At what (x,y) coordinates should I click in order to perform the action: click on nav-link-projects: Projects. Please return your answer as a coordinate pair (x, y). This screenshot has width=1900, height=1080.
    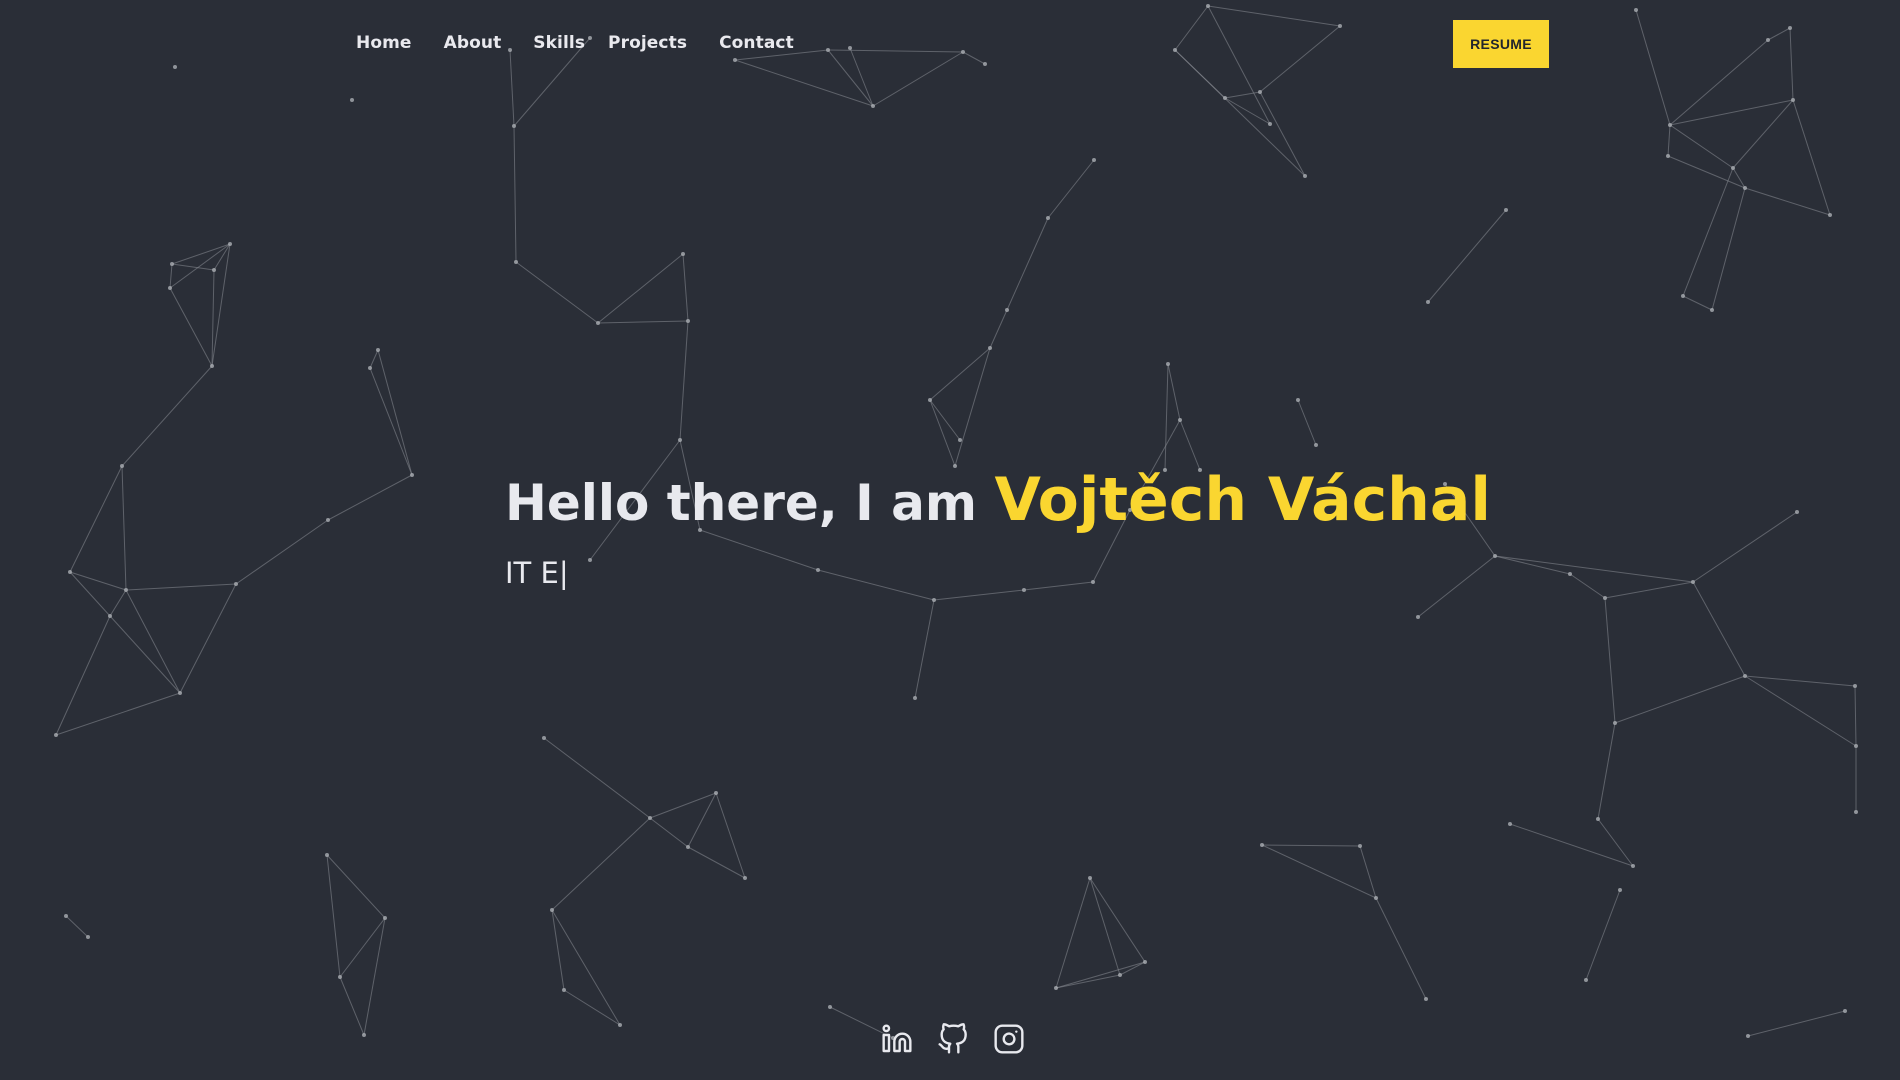
    Looking at the image, I should click on (647, 43).